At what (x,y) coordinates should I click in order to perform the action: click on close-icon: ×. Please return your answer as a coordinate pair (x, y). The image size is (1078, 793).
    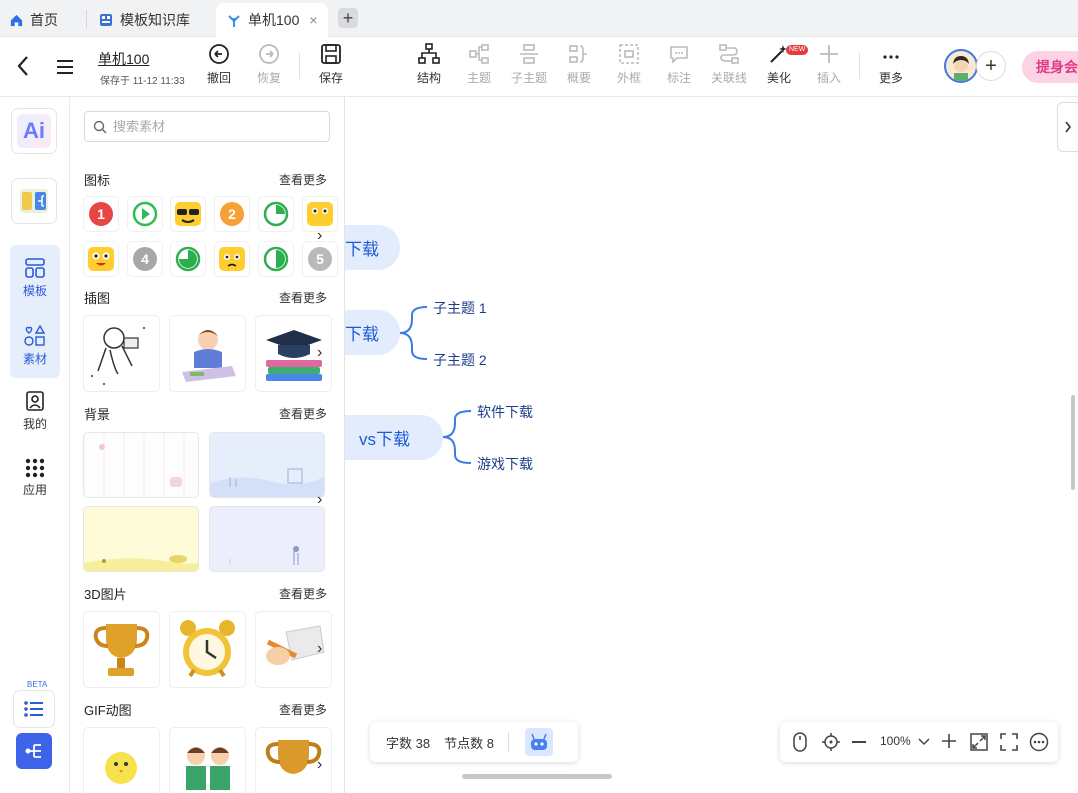
    Looking at the image, I should click on (313, 20).